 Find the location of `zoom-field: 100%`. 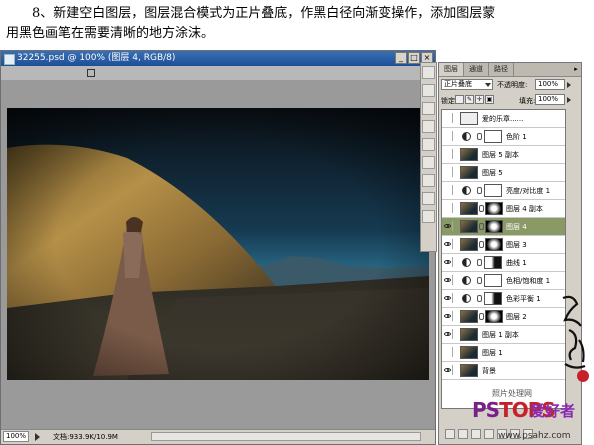

zoom-field: 100% is located at coordinates (16, 436).